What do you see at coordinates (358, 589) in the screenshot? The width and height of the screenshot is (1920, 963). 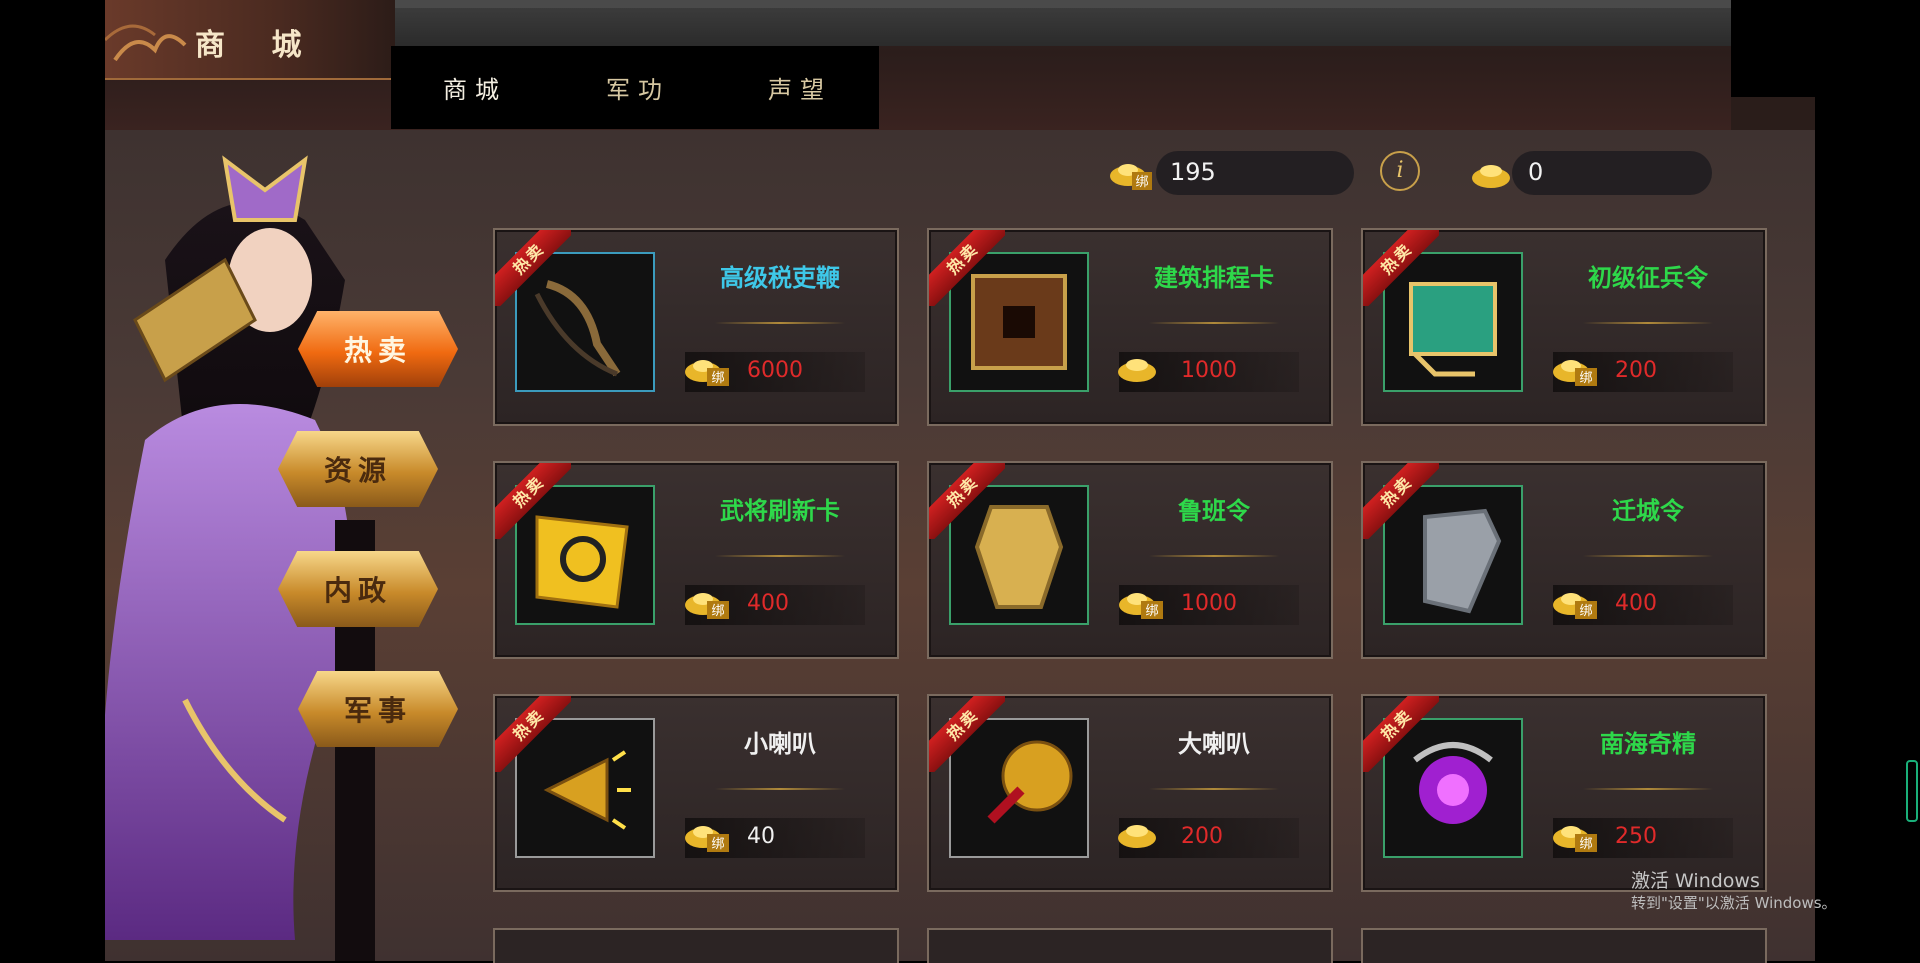 I see `category-internal-affairs-button: 内政` at bounding box center [358, 589].